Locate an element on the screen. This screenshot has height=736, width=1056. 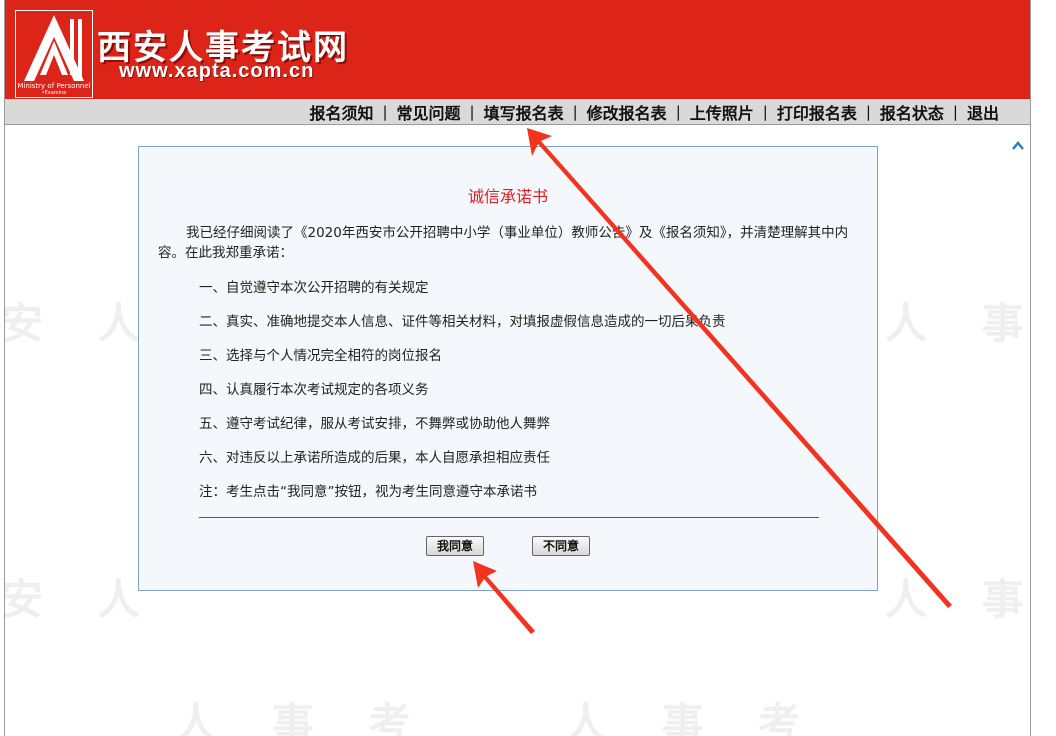
pledge-item: 六、对违反以上承诺所造成的后果，本人自愿承担相应责任 is located at coordinates (374, 458).